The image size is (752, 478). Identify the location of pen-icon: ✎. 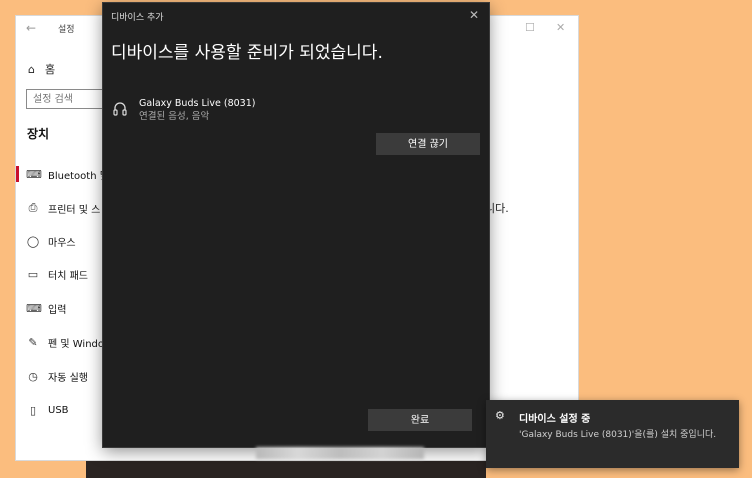
(33, 342).